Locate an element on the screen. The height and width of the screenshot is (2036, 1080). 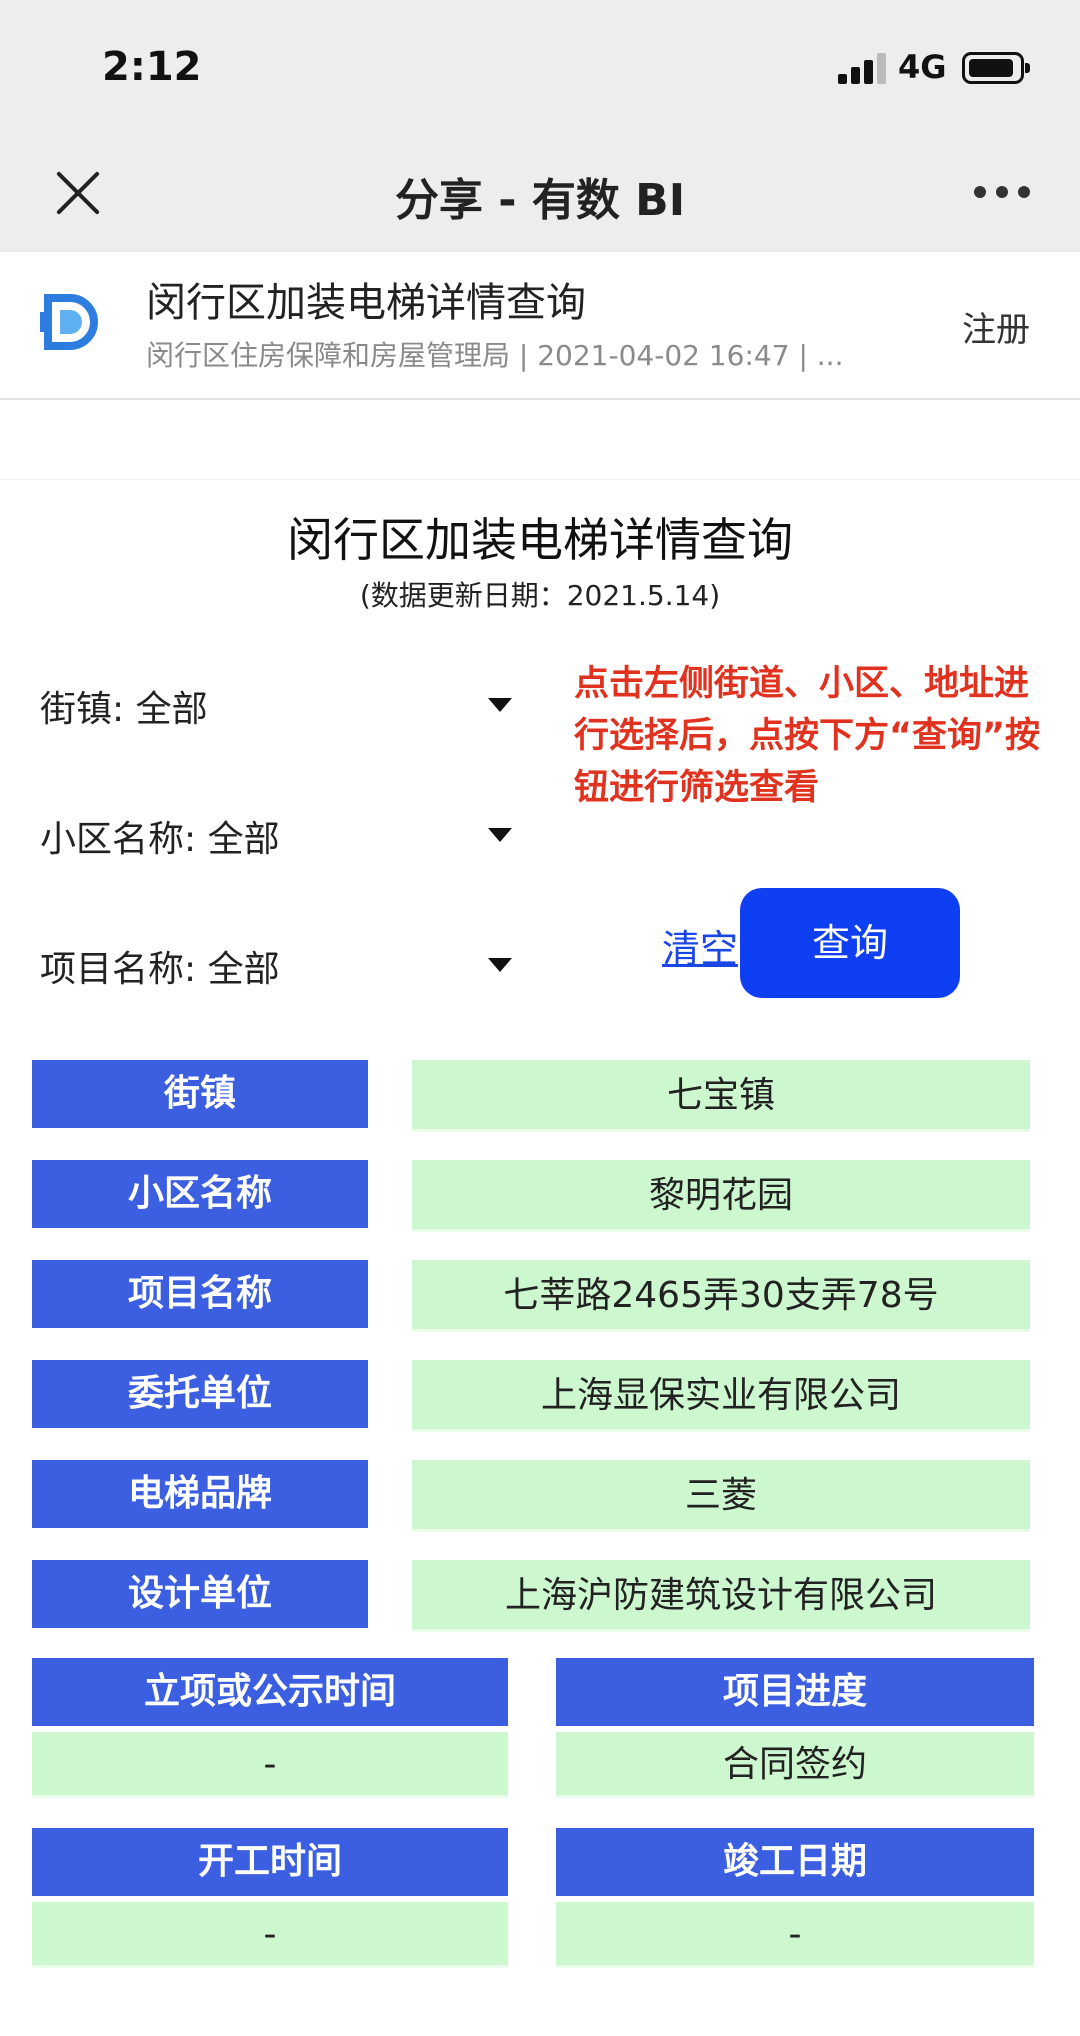
query-button: 查询 is located at coordinates (850, 943).